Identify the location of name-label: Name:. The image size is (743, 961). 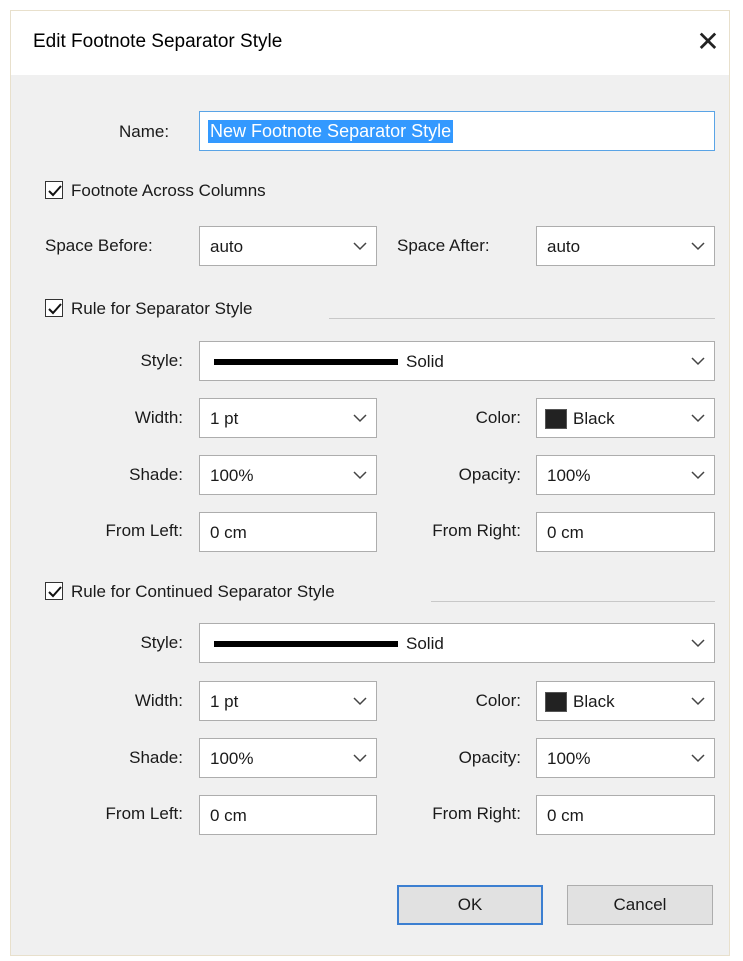
(144, 131).